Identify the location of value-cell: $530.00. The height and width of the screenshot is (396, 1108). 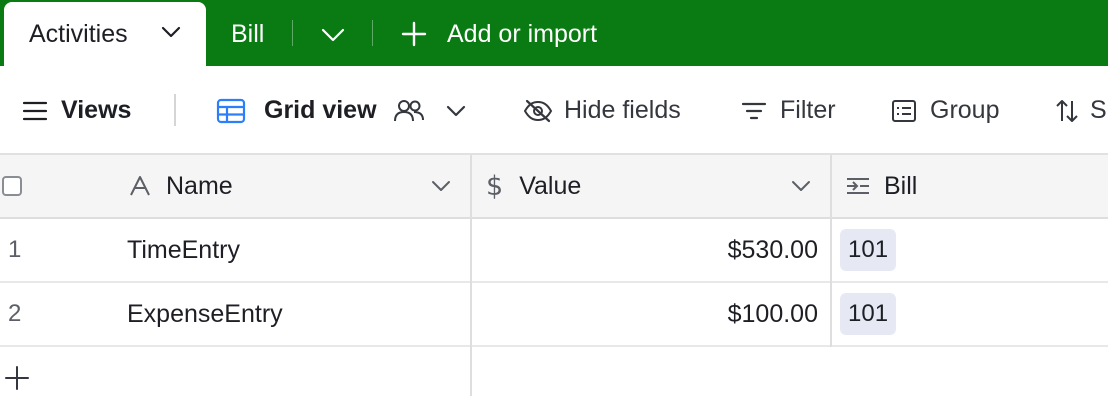
(645, 250).